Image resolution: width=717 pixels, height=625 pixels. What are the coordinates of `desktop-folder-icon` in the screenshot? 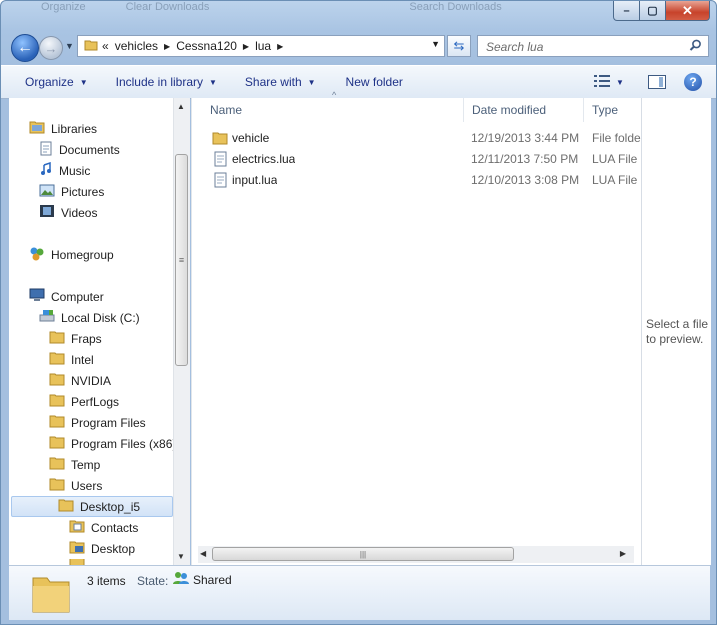 It's located at (77, 548).